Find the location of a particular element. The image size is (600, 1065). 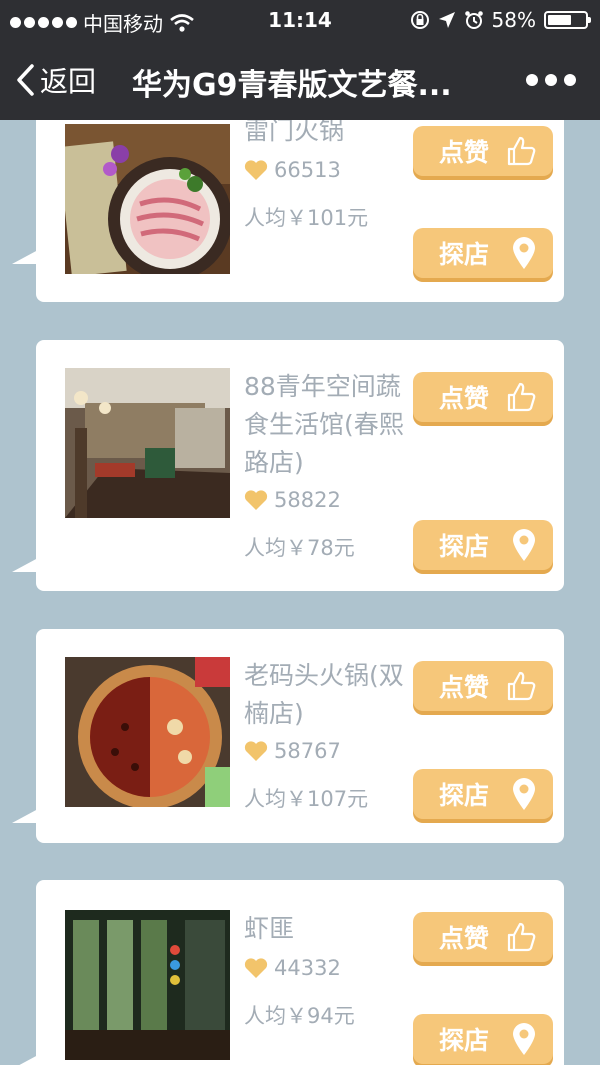

like-count: 66513 is located at coordinates (292, 170).